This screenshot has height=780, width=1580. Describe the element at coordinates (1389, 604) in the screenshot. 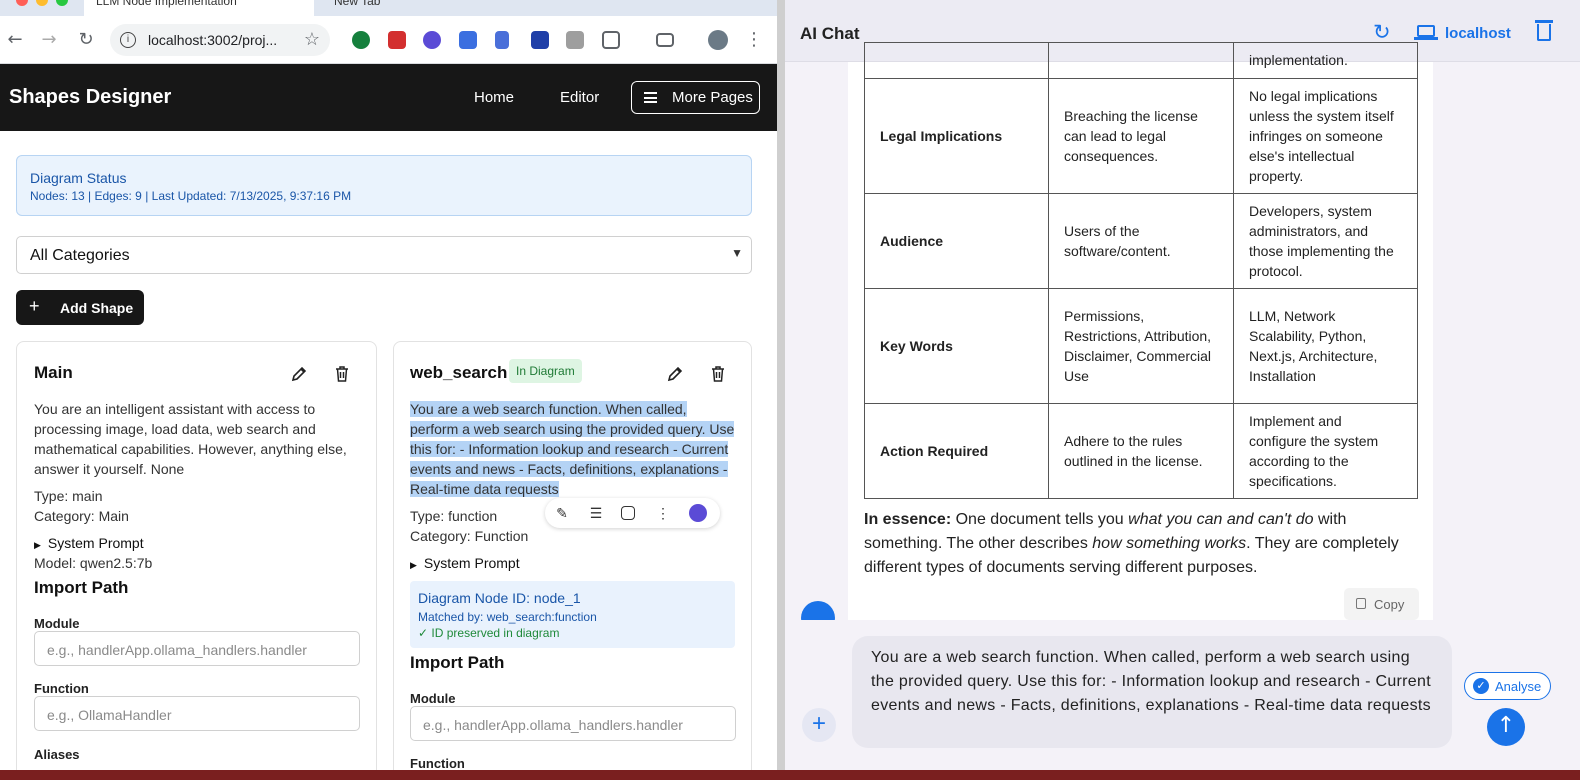

I see `copy-label: Copy` at that location.